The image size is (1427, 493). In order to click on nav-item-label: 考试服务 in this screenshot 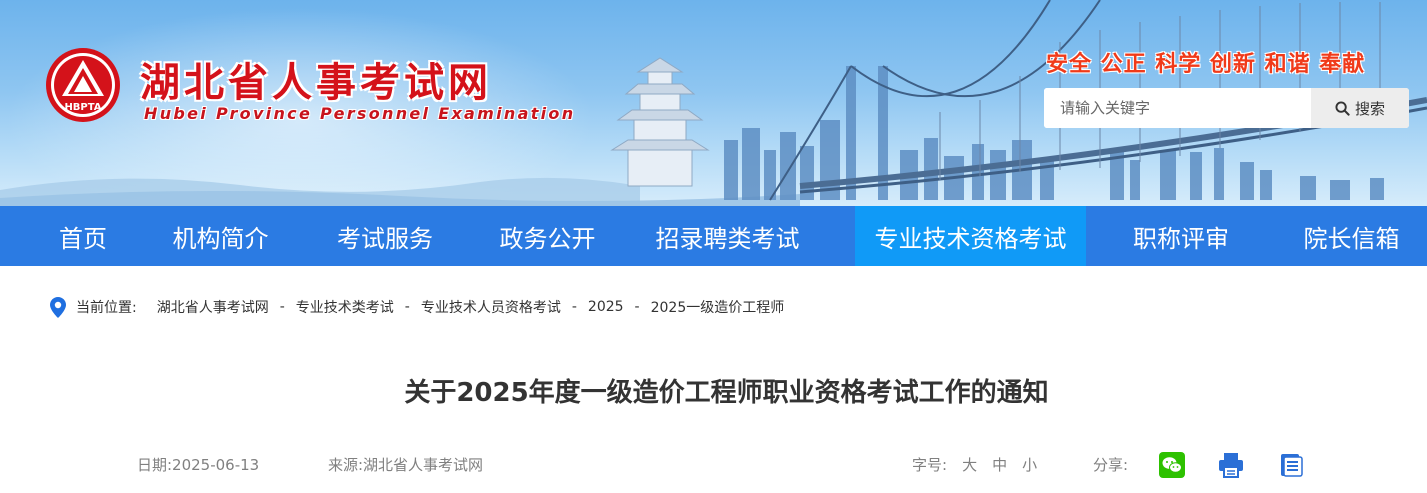, I will do `click(385, 238)`.